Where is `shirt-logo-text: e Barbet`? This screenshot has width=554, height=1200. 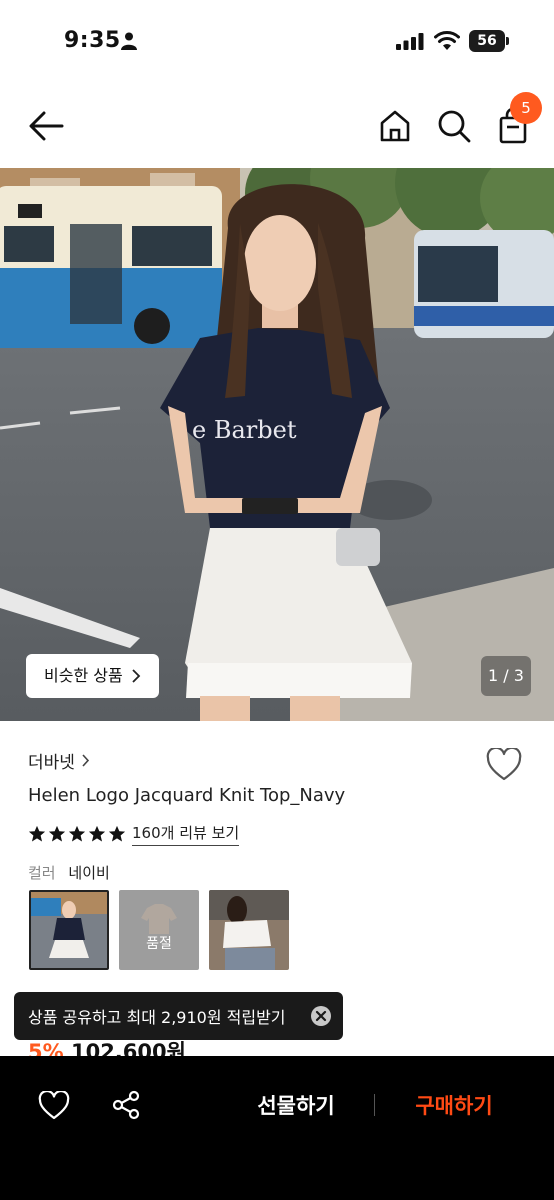
shirt-logo-text: e Barbet is located at coordinates (244, 430).